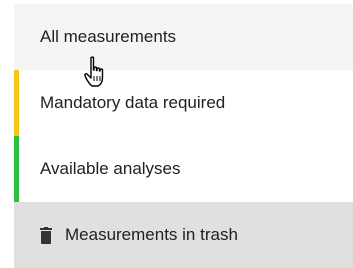 This screenshot has width=353, height=268. Describe the element at coordinates (108, 36) in the screenshot. I see `menu-item-label: All measurements` at that location.